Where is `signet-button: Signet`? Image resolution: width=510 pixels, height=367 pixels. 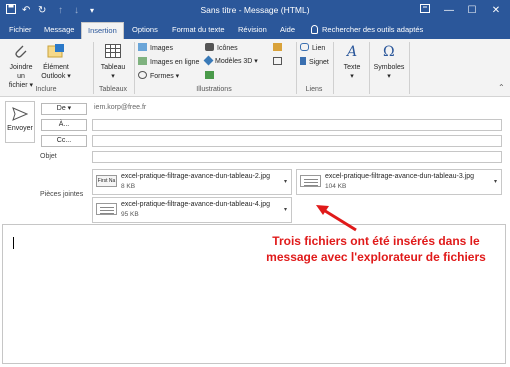 signet-button: Signet is located at coordinates (314, 62).